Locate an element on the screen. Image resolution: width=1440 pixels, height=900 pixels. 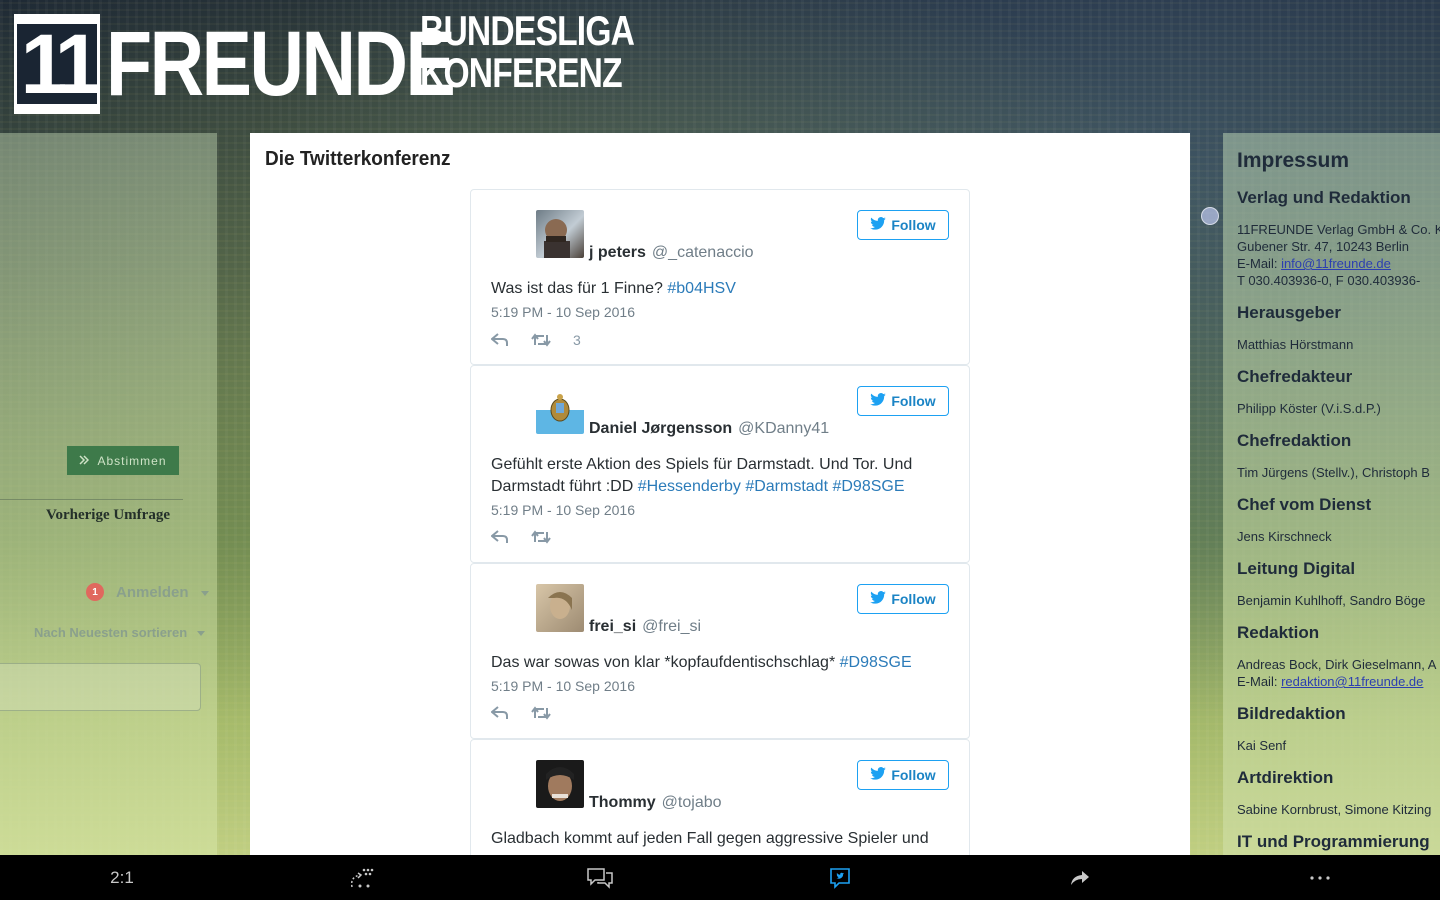
email-link: redaktion@11freunde.de is located at coordinates (1352, 681).